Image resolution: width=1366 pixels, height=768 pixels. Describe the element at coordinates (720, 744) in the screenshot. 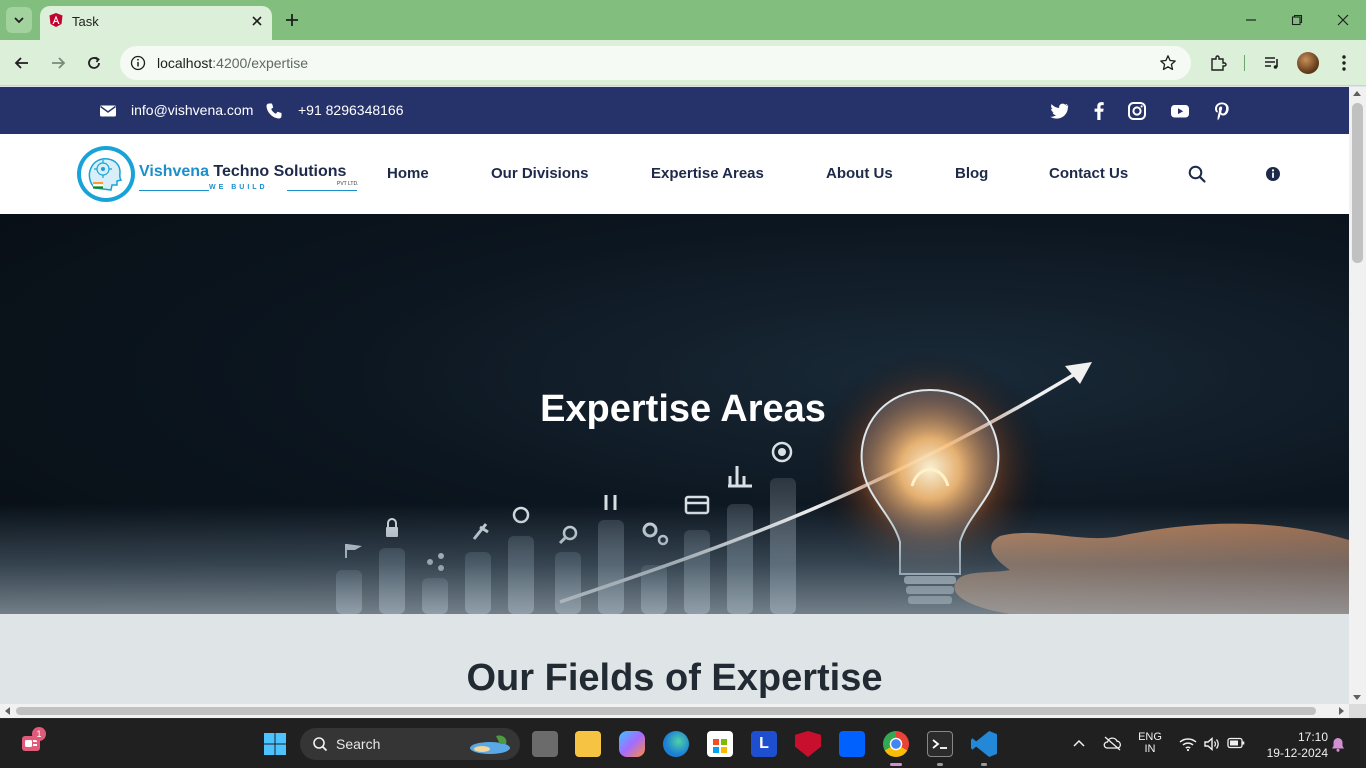

I see `microsoft-store-icon` at that location.